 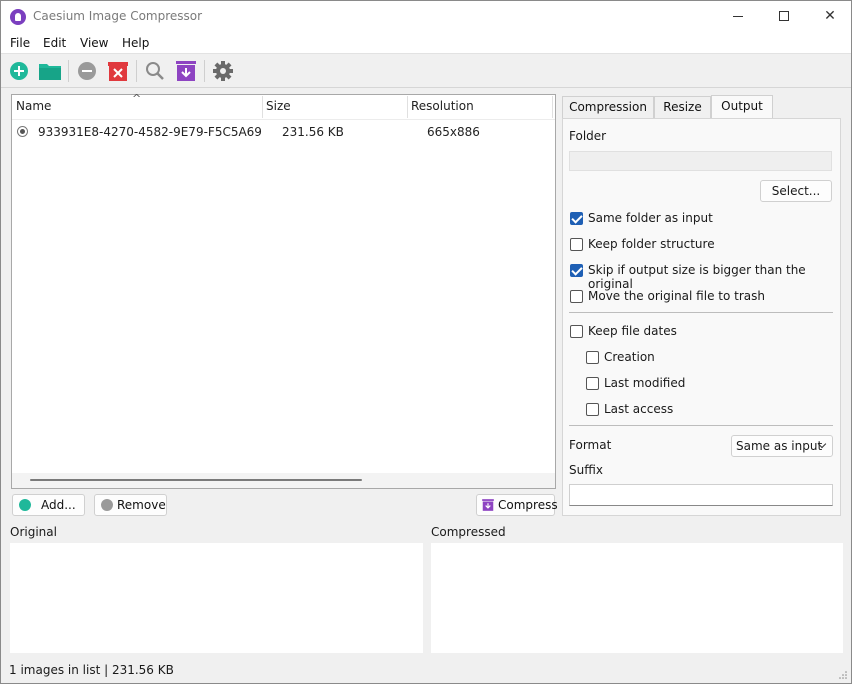 I want to click on close-button: ✕, so click(x=829, y=16).